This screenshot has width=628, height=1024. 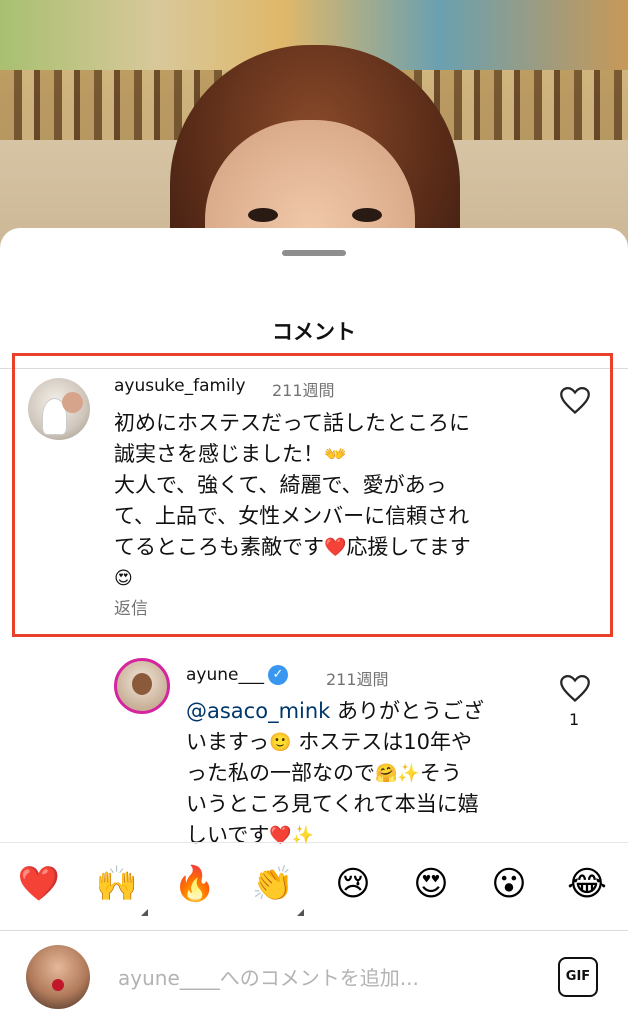 What do you see at coordinates (329, 742) in the screenshot?
I see `comment-line: いますっ🙂 ホステスは10年や` at bounding box center [329, 742].